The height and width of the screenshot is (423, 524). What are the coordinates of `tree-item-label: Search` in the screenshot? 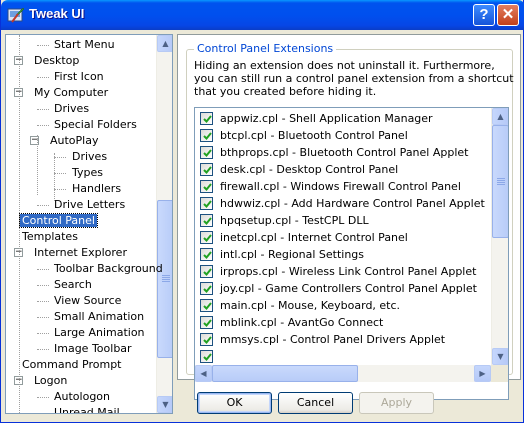 It's located at (73, 284).